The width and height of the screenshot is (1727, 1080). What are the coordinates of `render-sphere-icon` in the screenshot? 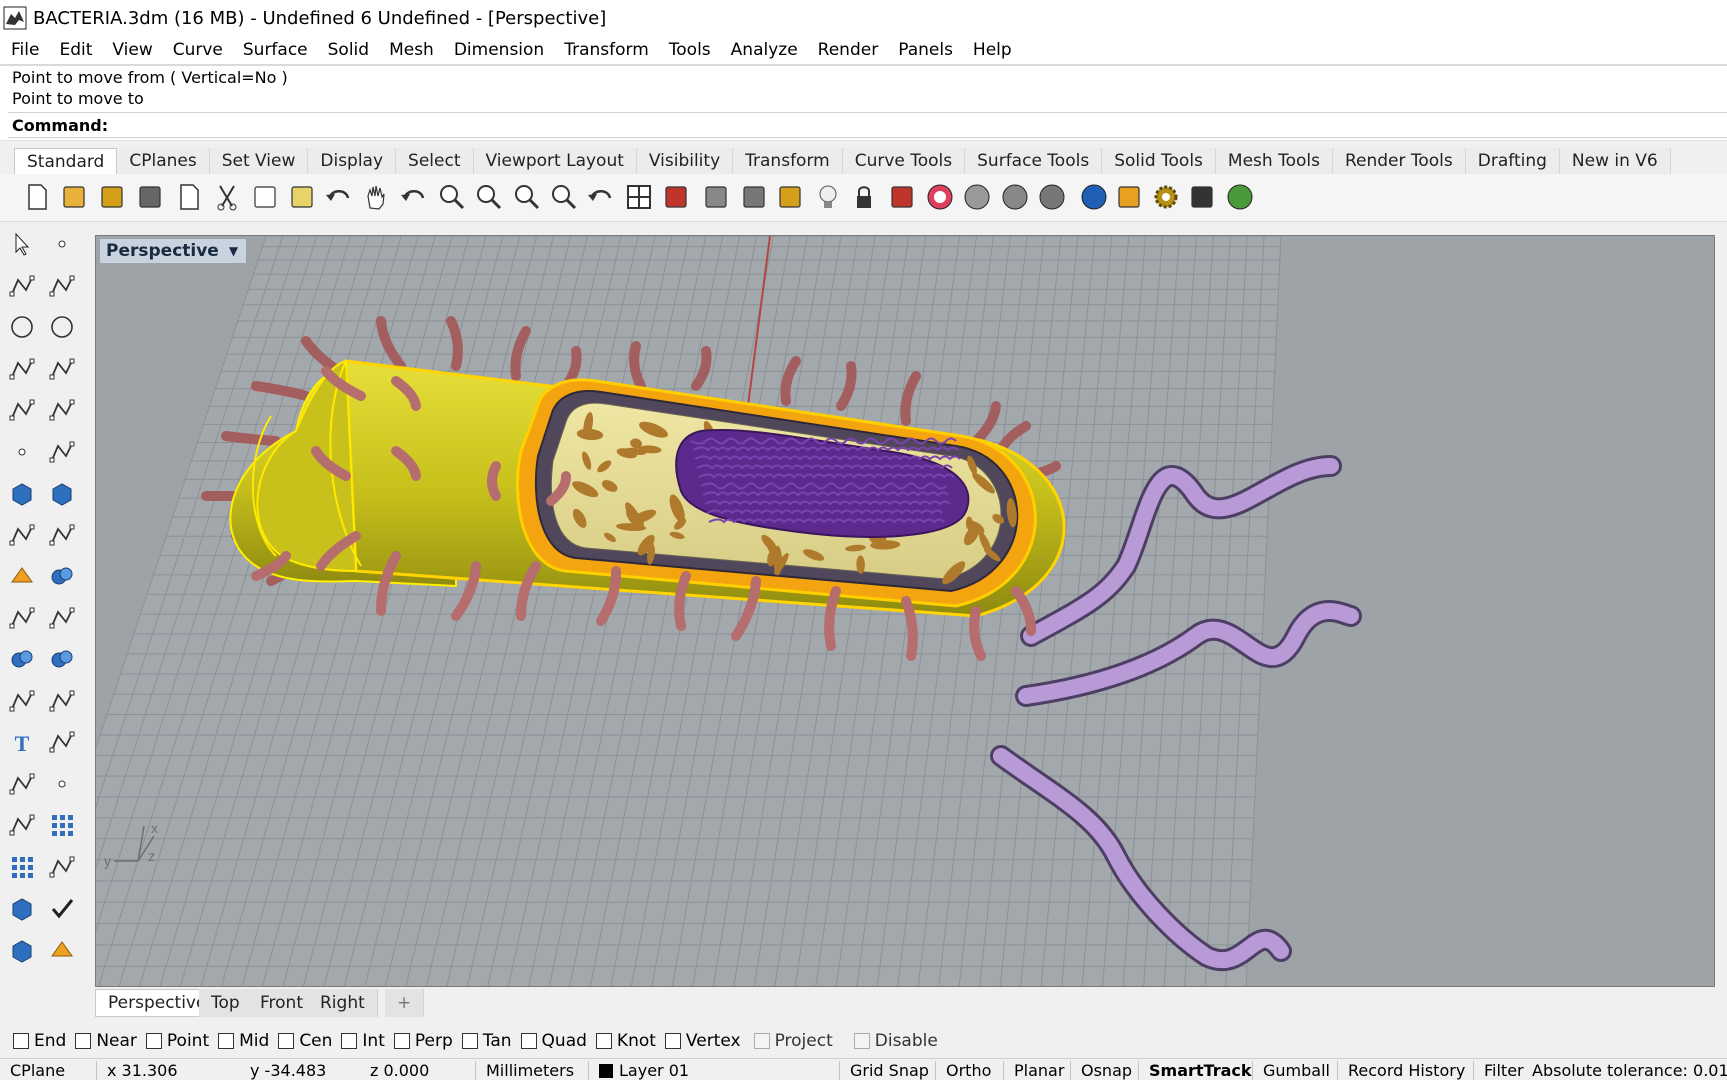 It's located at (1094, 197).